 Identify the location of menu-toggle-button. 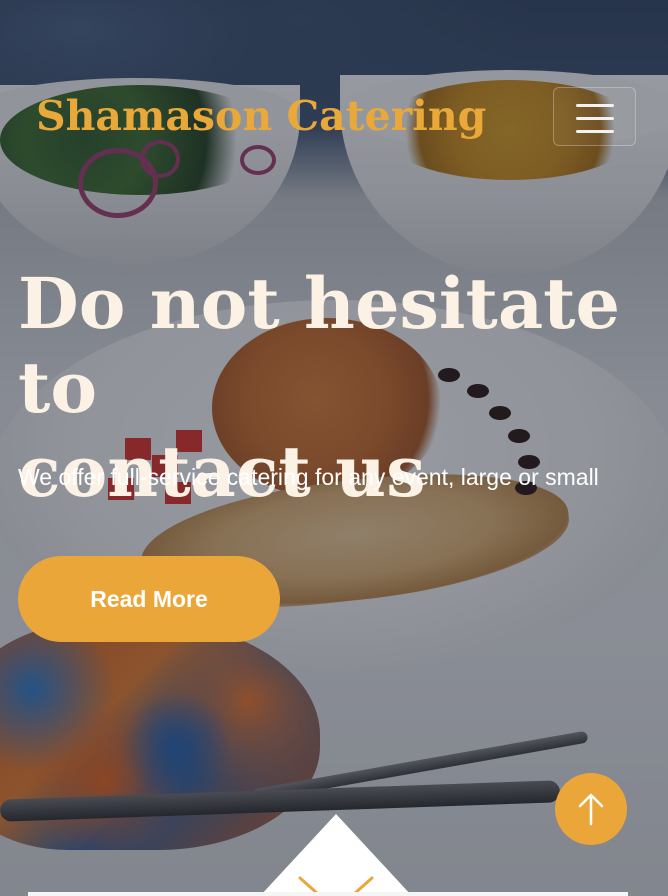
(594, 116).